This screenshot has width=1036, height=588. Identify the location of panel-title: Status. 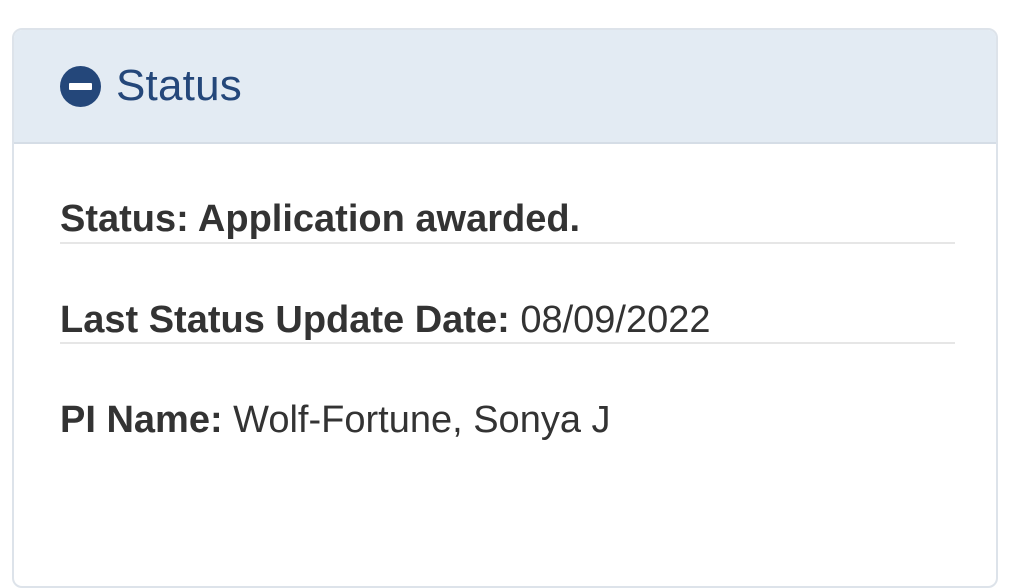
(179, 85).